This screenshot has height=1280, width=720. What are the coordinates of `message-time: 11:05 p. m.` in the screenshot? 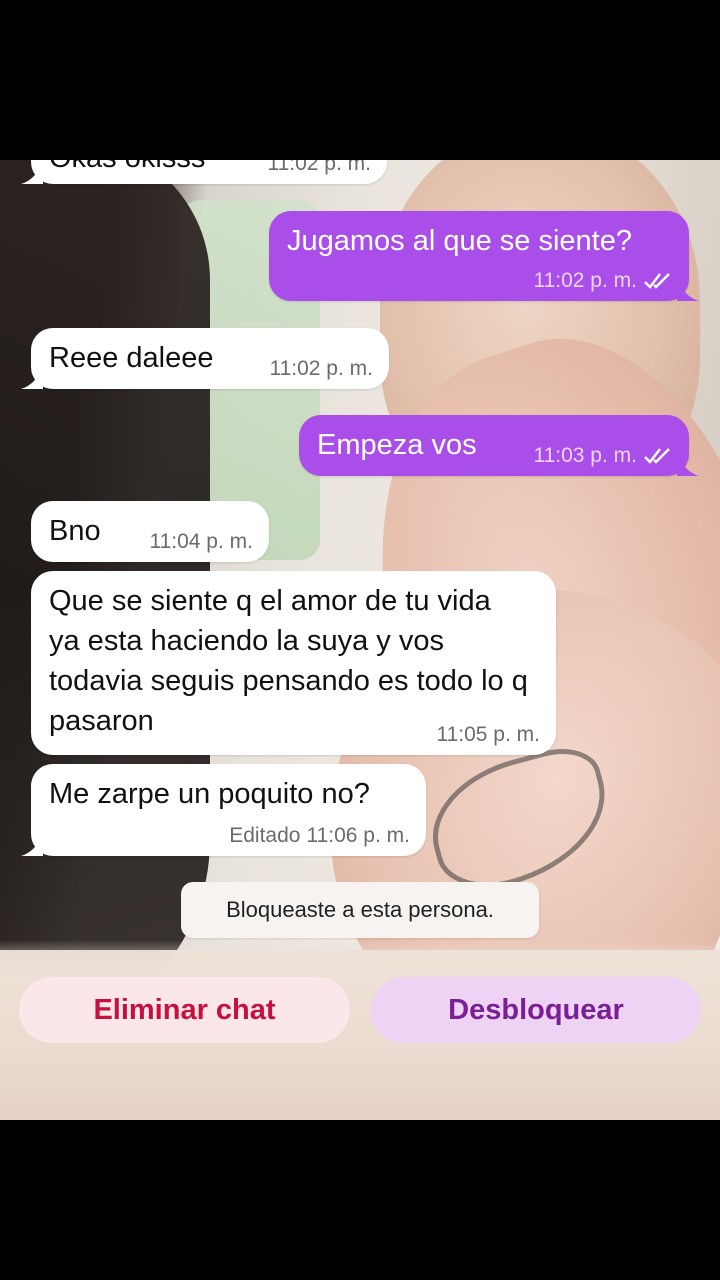 It's located at (488, 734).